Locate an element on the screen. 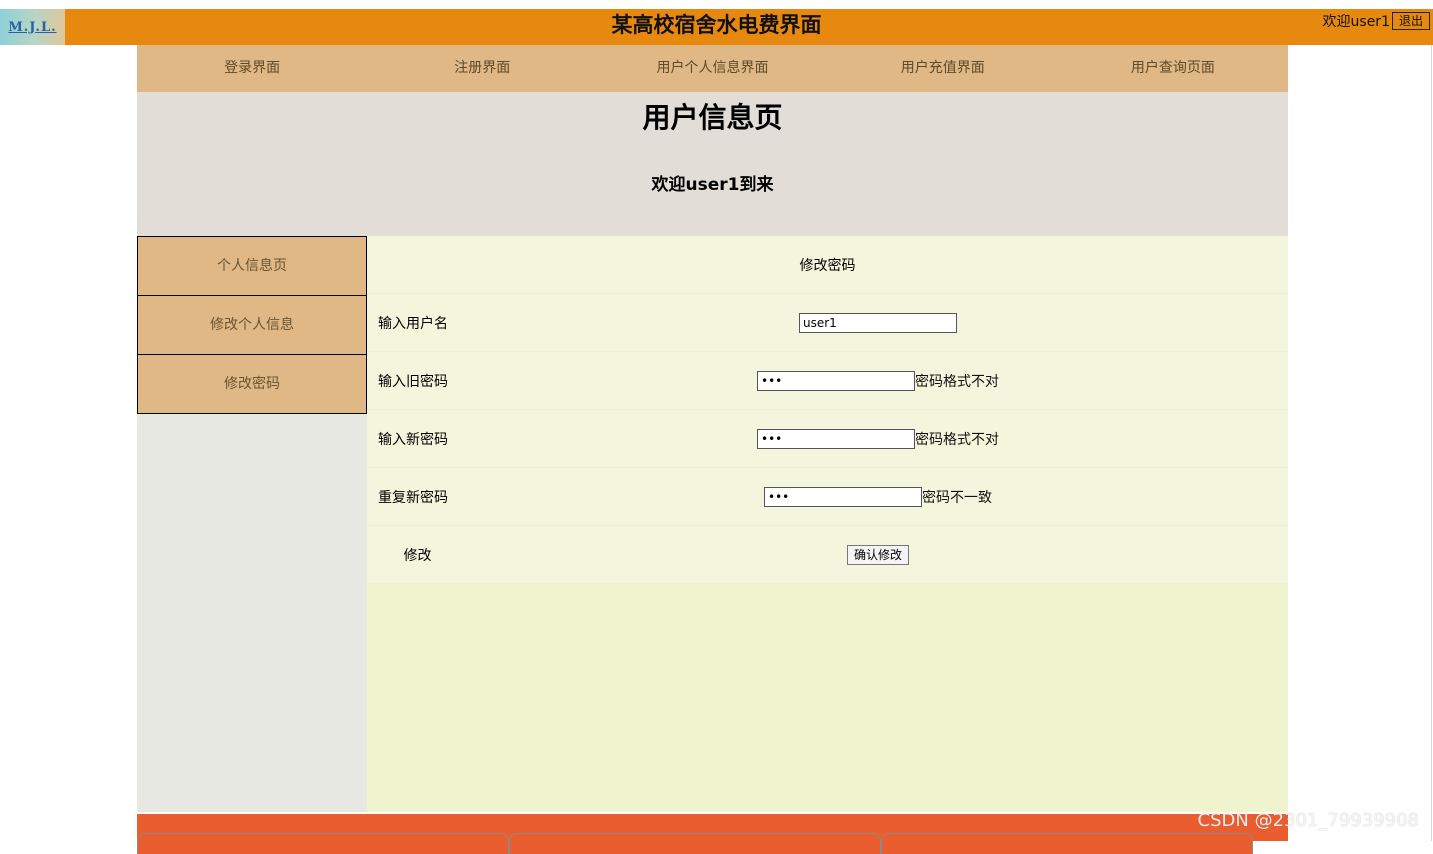 This screenshot has width=1433, height=854. confirm-change-button: 确认修改 is located at coordinates (877, 554).